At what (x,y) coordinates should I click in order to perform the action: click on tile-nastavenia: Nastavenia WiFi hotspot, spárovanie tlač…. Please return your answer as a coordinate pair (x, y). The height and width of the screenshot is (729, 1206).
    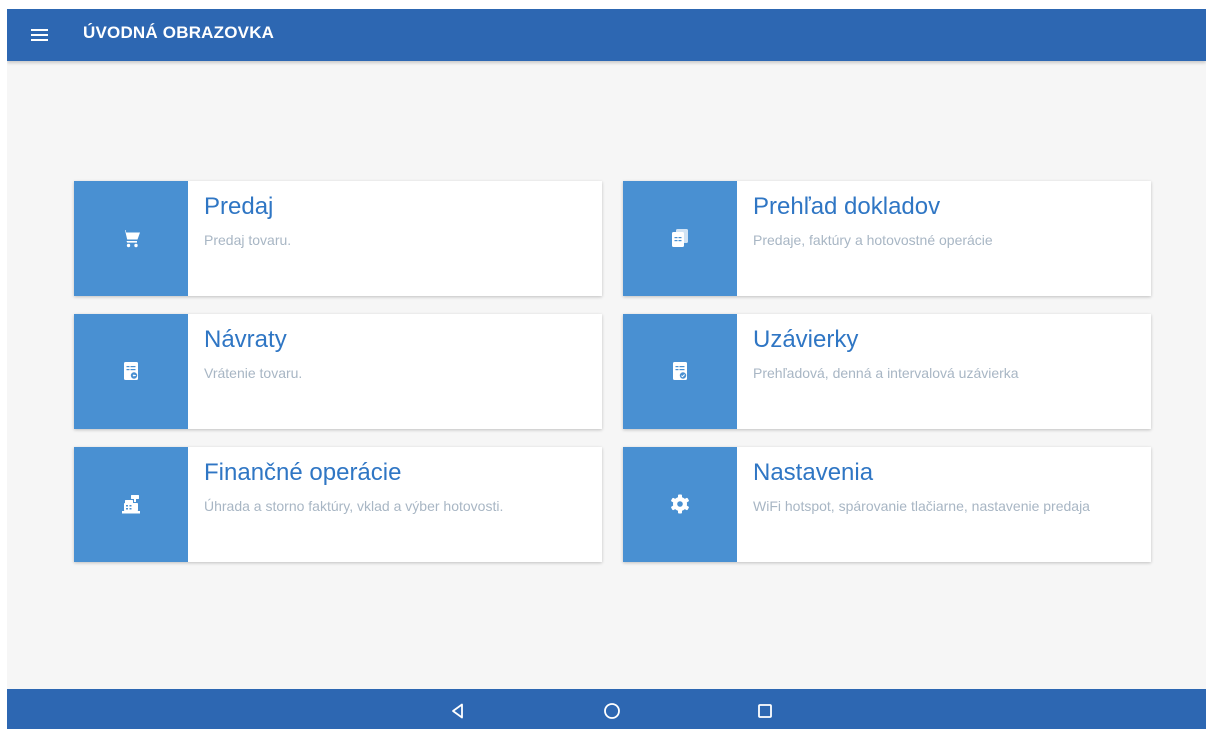
    Looking at the image, I should click on (887, 504).